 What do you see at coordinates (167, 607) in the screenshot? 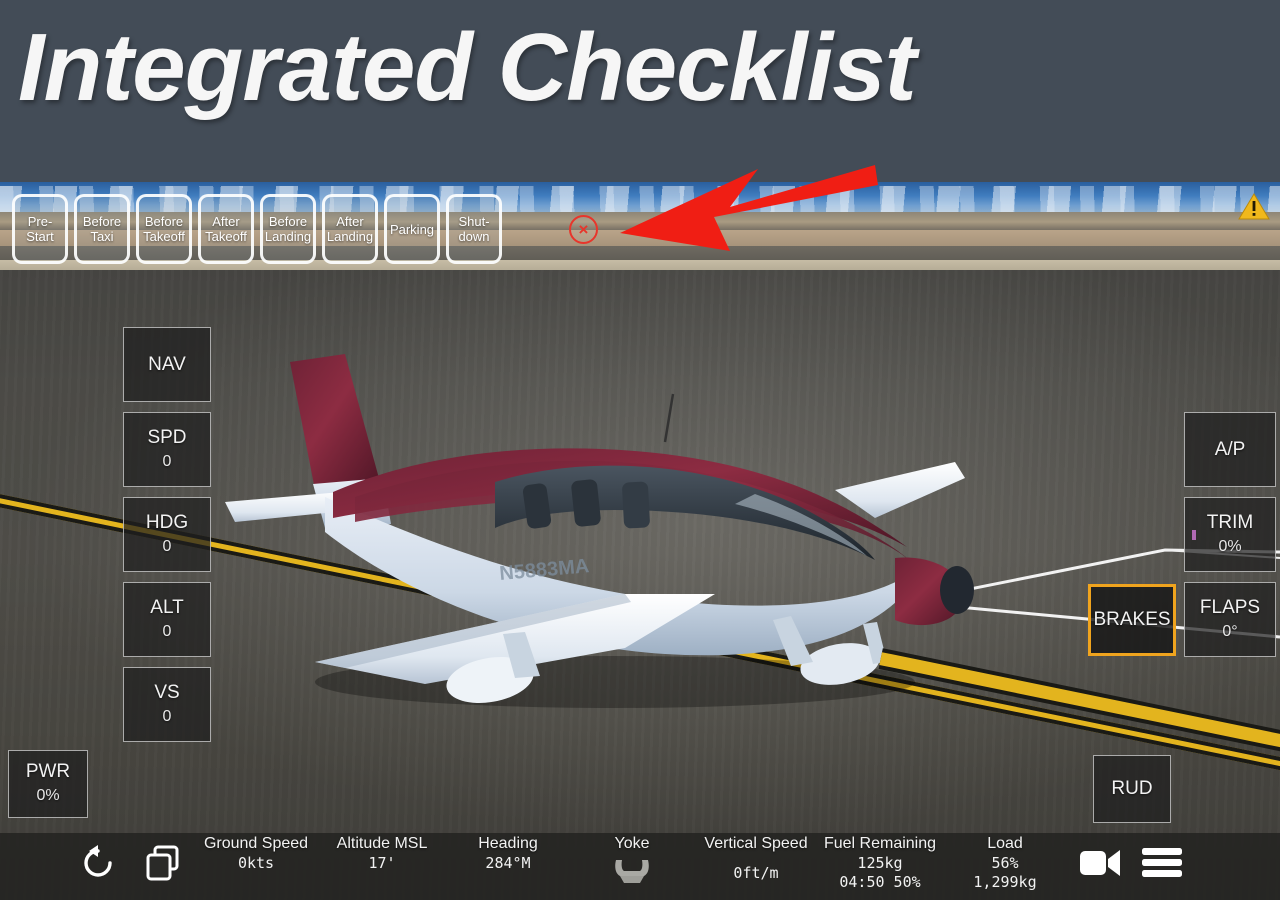
I see `alt-label: ALT` at bounding box center [167, 607].